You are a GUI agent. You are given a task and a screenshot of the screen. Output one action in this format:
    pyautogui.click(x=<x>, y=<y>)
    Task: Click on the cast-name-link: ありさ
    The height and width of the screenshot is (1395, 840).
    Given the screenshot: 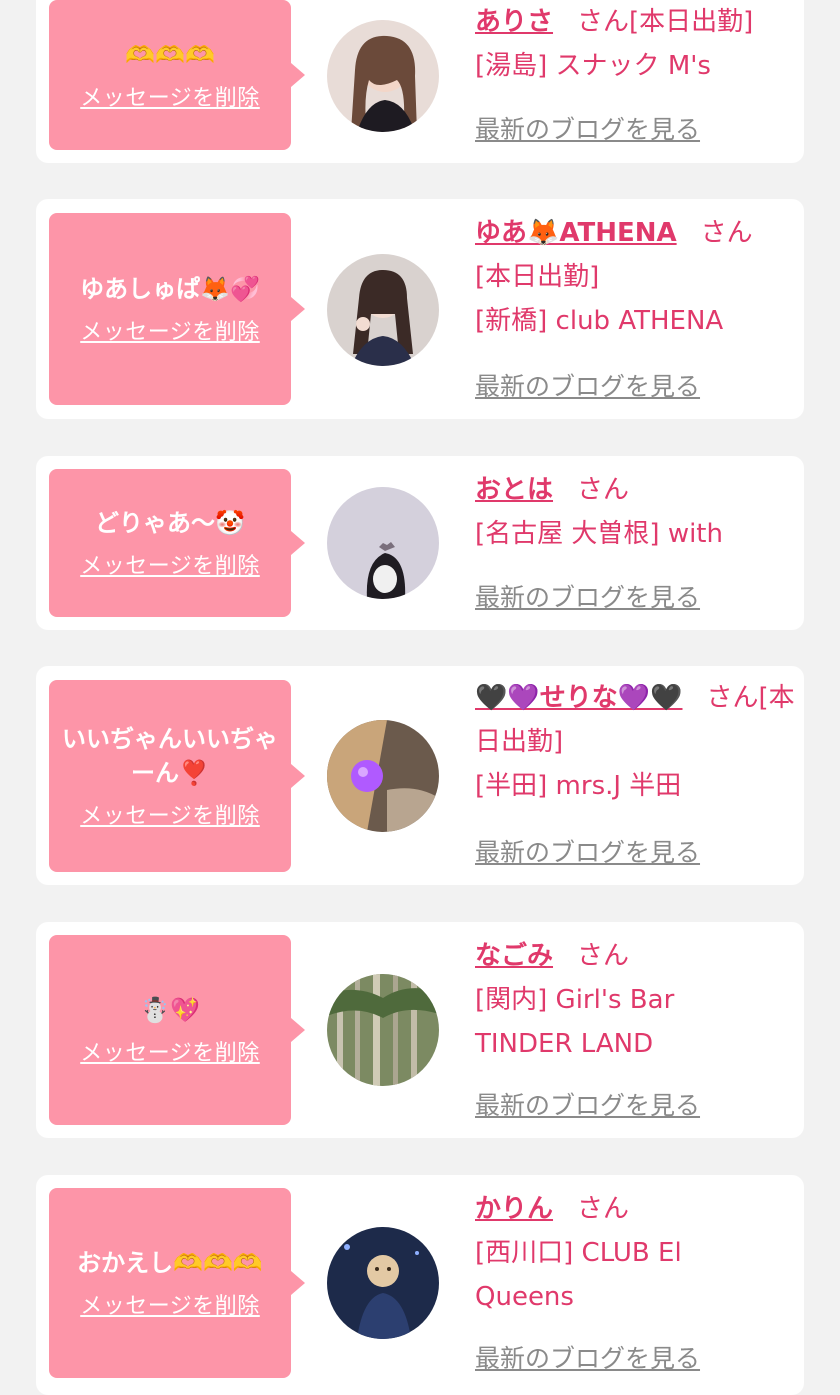 What is the action you would take?
    pyautogui.click(x=514, y=22)
    